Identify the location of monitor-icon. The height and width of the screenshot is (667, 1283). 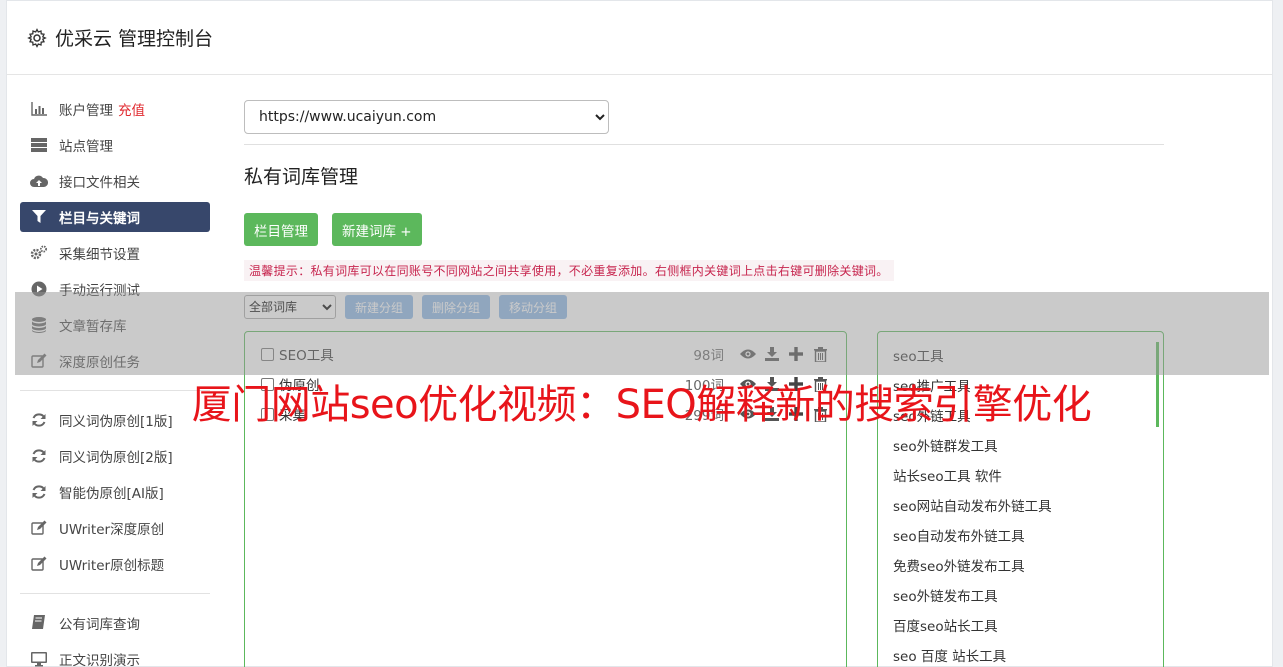
(39, 659).